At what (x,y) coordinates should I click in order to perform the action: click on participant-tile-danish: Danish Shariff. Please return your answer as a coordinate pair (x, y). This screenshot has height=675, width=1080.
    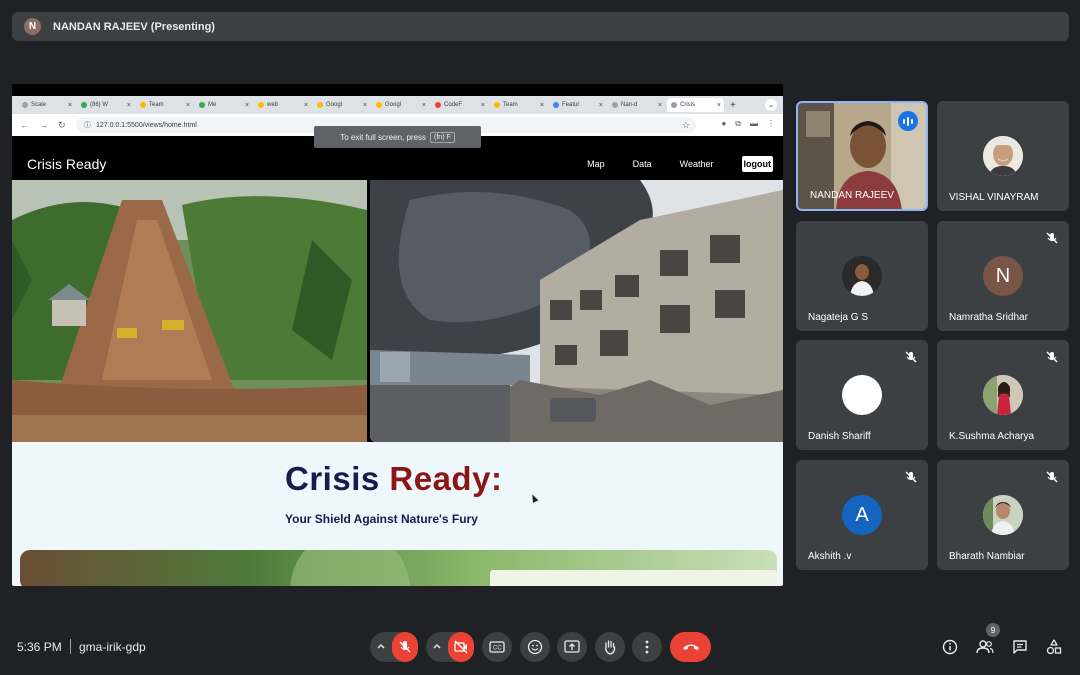
    Looking at the image, I should click on (862, 395).